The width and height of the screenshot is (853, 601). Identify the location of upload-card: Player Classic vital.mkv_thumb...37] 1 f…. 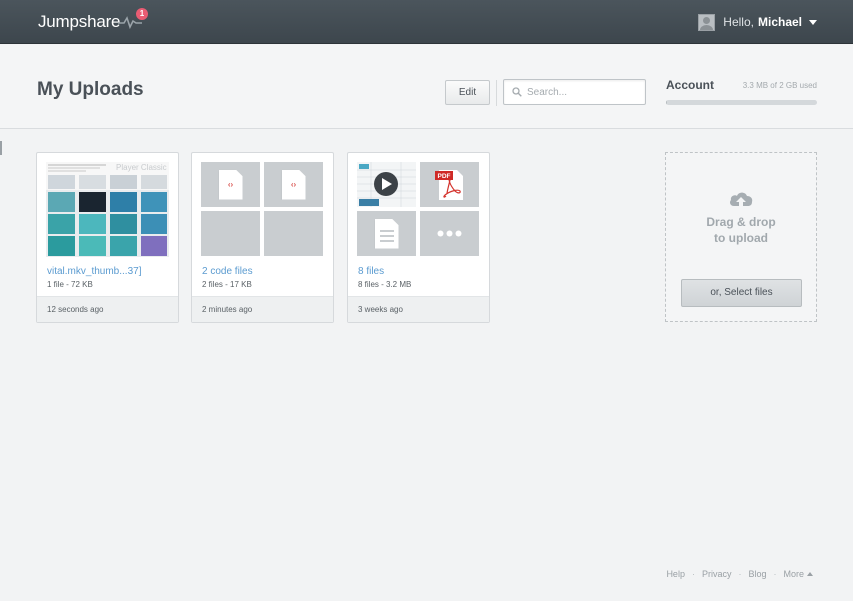
(107, 237).